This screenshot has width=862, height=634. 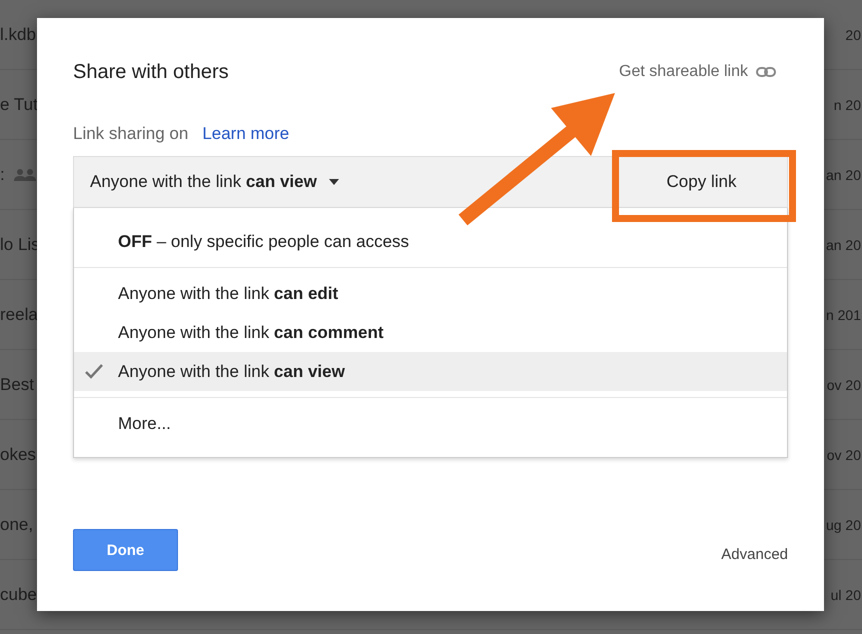 What do you see at coordinates (17, 524) in the screenshot?
I see `file-name: one,` at bounding box center [17, 524].